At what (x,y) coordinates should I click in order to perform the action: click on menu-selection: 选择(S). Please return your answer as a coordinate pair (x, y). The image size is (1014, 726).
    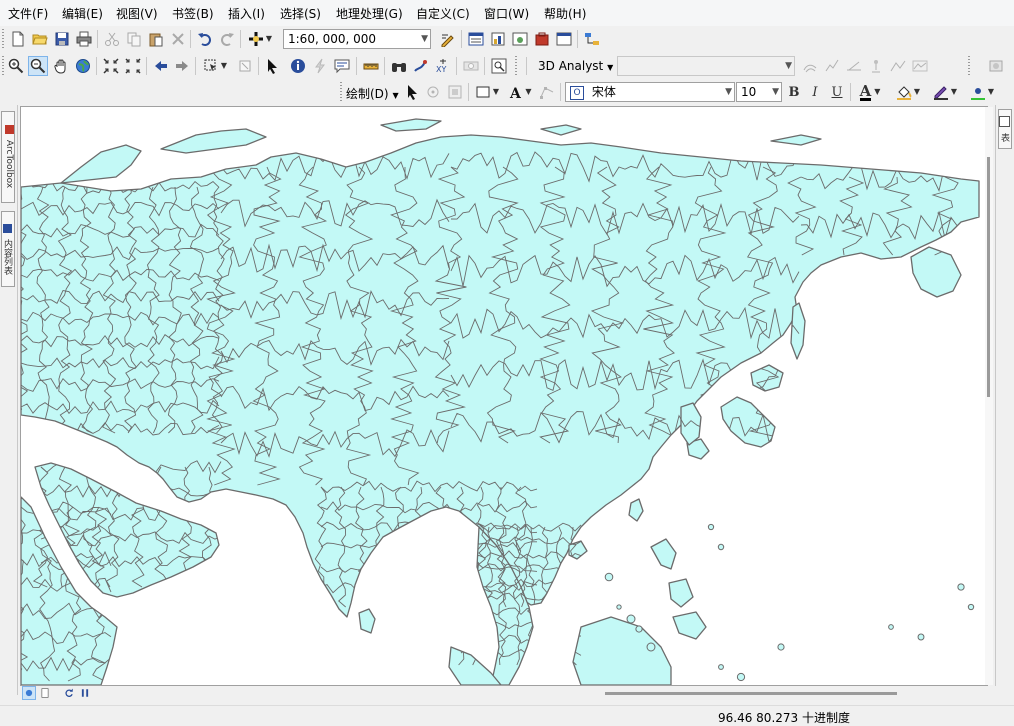
    Looking at the image, I should click on (300, 13).